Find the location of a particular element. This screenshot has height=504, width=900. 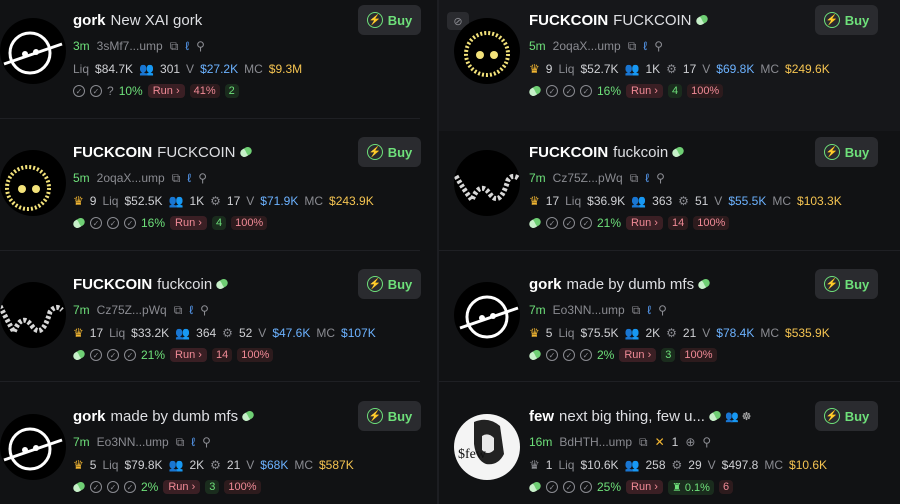

globe-icon: ⊕ is located at coordinates (690, 442).